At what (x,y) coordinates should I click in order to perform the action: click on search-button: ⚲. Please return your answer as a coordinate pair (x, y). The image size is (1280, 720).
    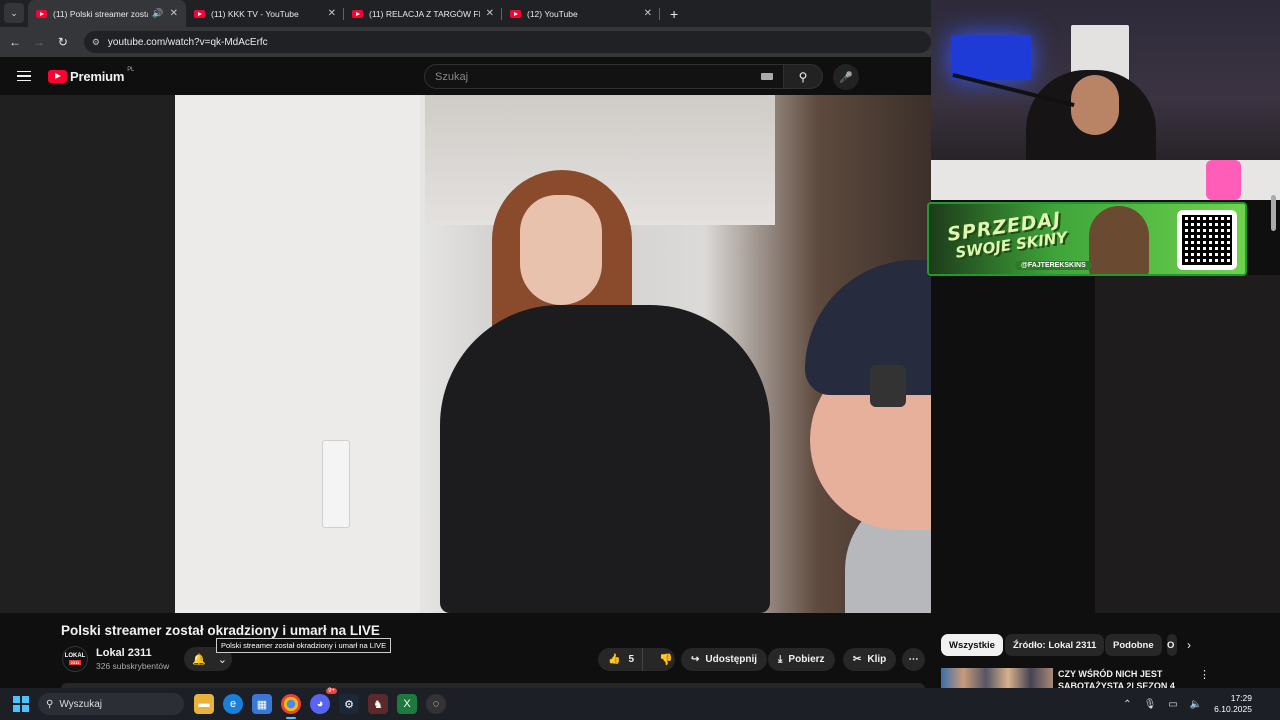
    Looking at the image, I should click on (803, 76).